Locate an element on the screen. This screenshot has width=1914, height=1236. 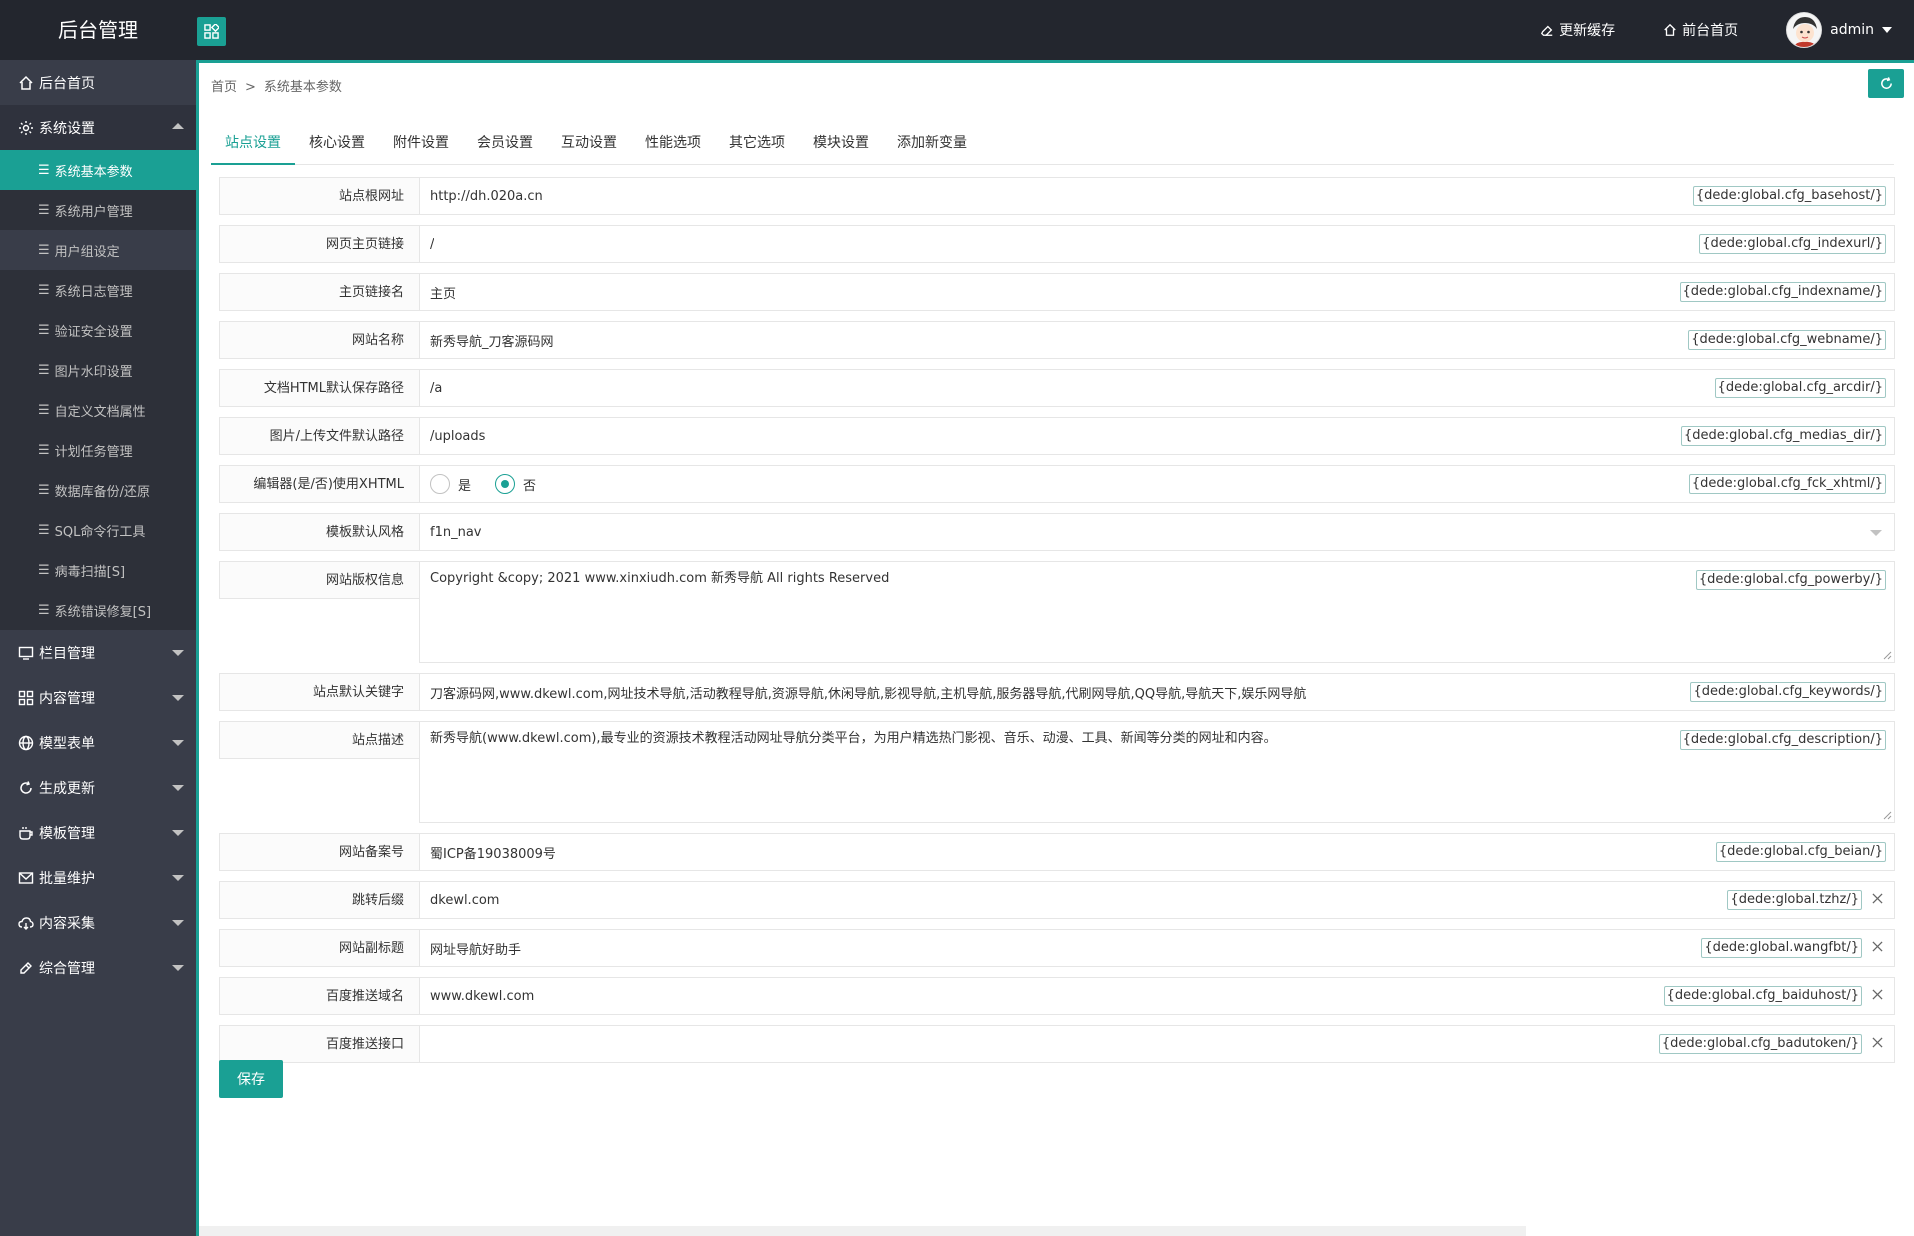
field-label: 百度推送域名 is located at coordinates (319, 996).